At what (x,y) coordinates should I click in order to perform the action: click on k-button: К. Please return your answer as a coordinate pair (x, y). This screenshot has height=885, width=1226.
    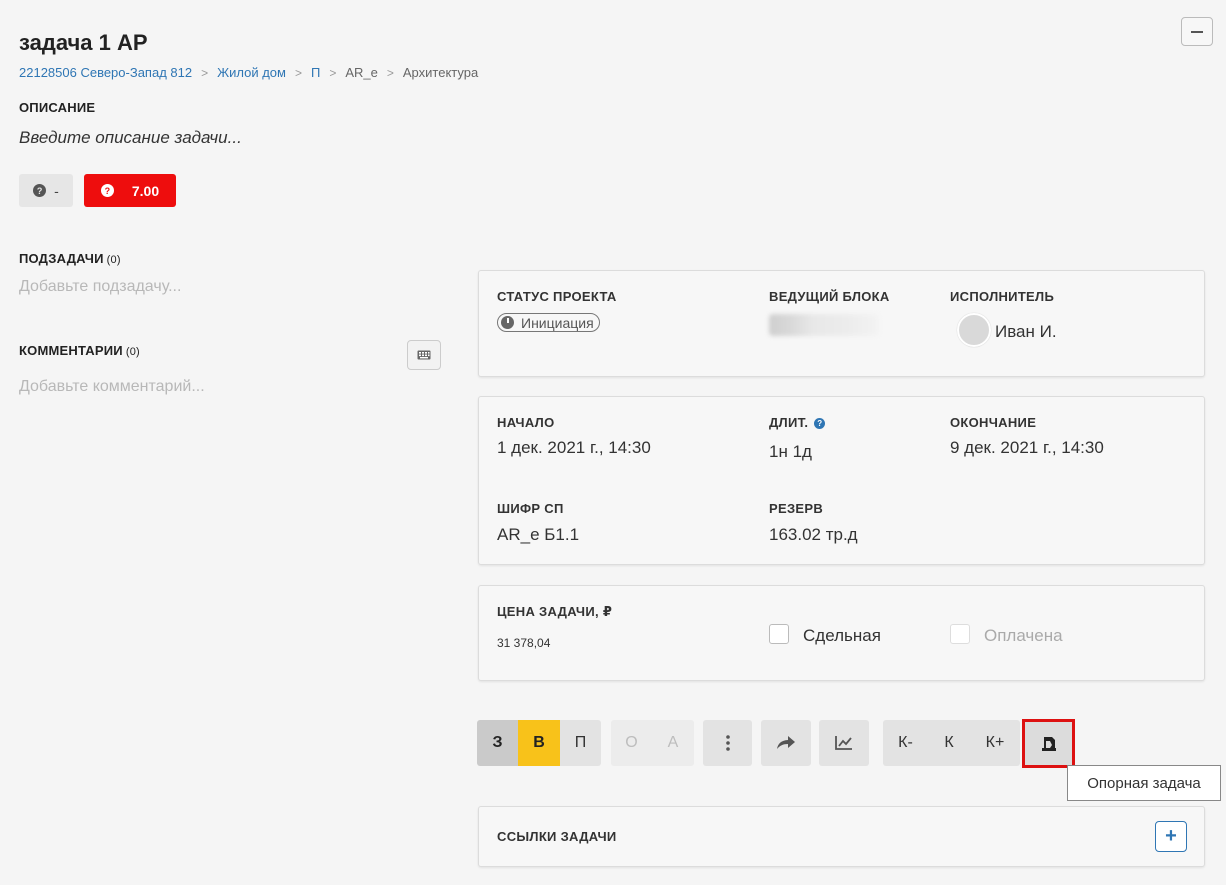
    Looking at the image, I should click on (949, 743).